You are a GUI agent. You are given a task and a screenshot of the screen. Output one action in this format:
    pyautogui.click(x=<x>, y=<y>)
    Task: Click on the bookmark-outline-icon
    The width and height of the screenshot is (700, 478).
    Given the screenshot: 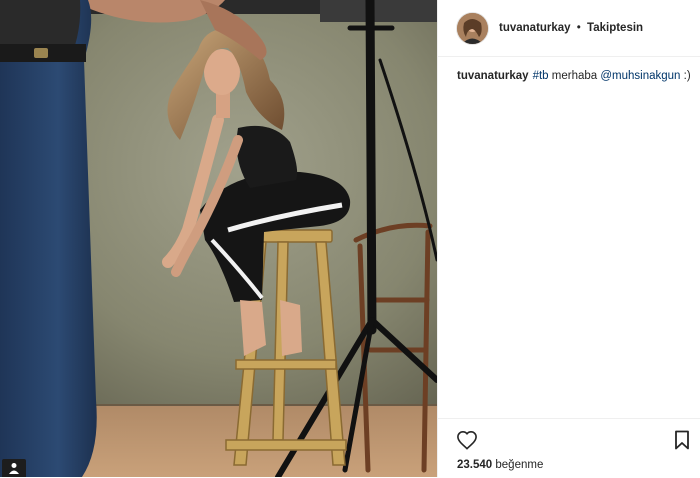 What is the action you would take?
    pyautogui.click(x=682, y=440)
    